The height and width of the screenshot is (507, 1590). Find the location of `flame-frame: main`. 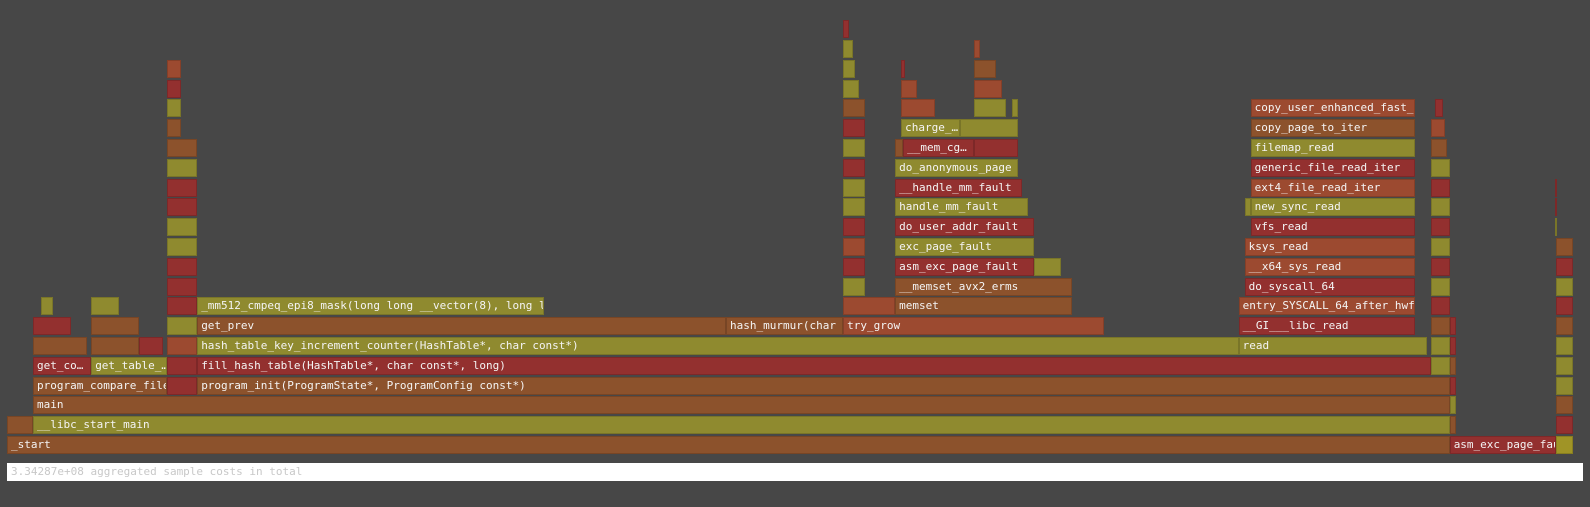

flame-frame: main is located at coordinates (741, 405).